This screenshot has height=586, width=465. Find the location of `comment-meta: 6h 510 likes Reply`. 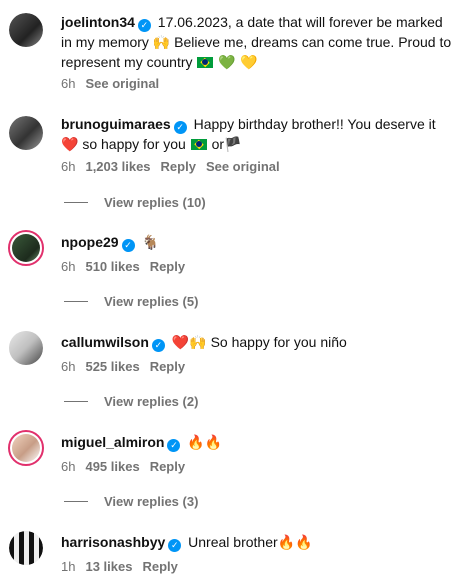

comment-meta: 6h 510 likes Reply is located at coordinates (128, 266).